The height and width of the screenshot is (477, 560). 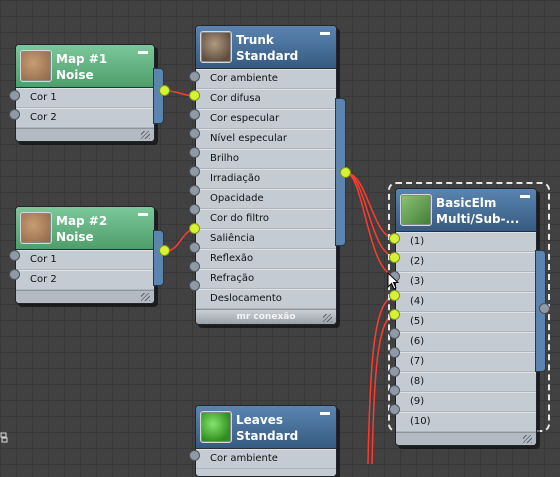 I want to click on slot-row: Cor especular, so click(x=266, y=119).